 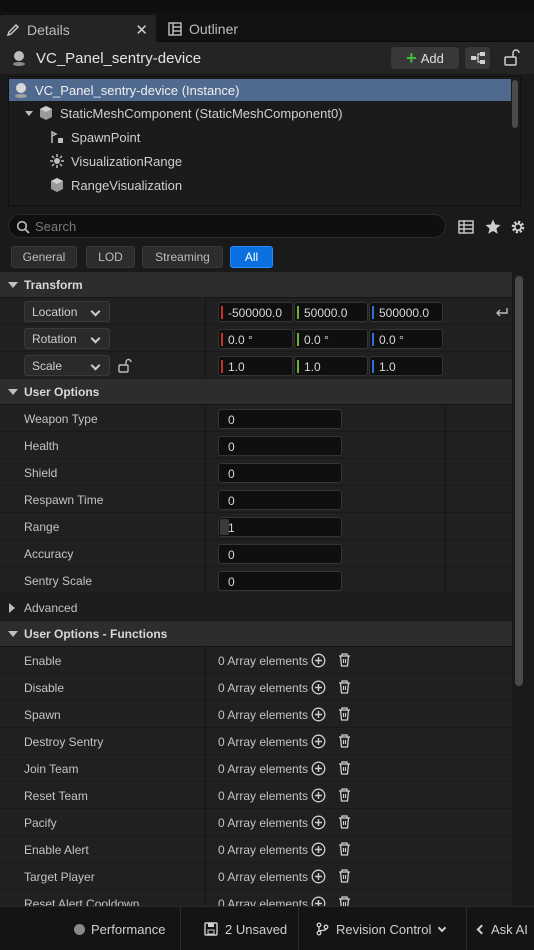 What do you see at coordinates (235, 226) in the screenshot?
I see `search-input` at bounding box center [235, 226].